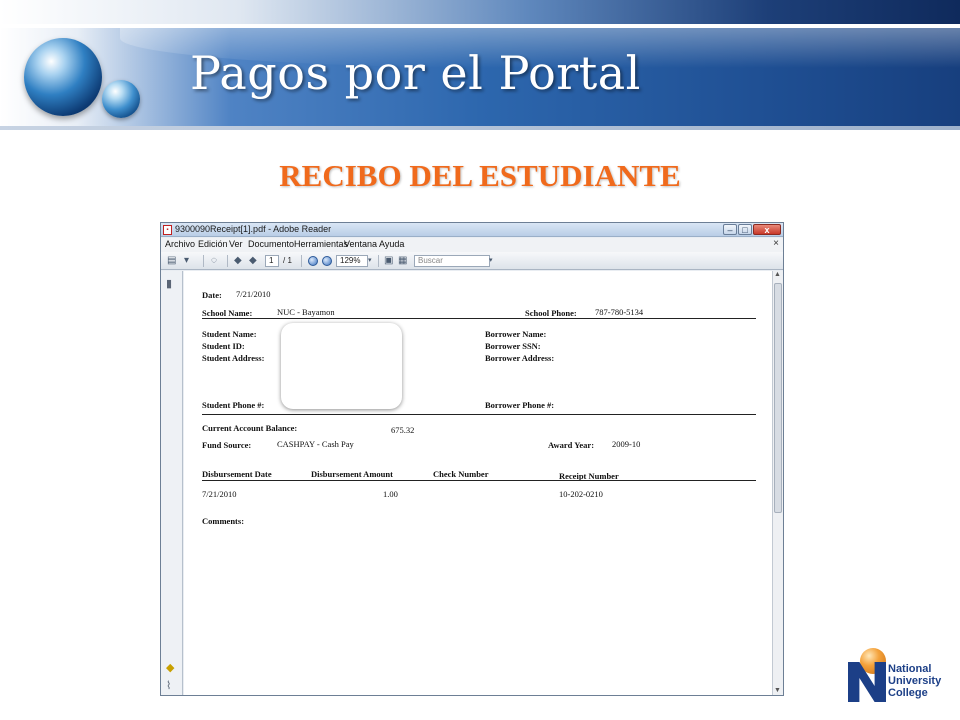 The height and width of the screenshot is (720, 960). I want to click on page-number-input: 1, so click(272, 261).